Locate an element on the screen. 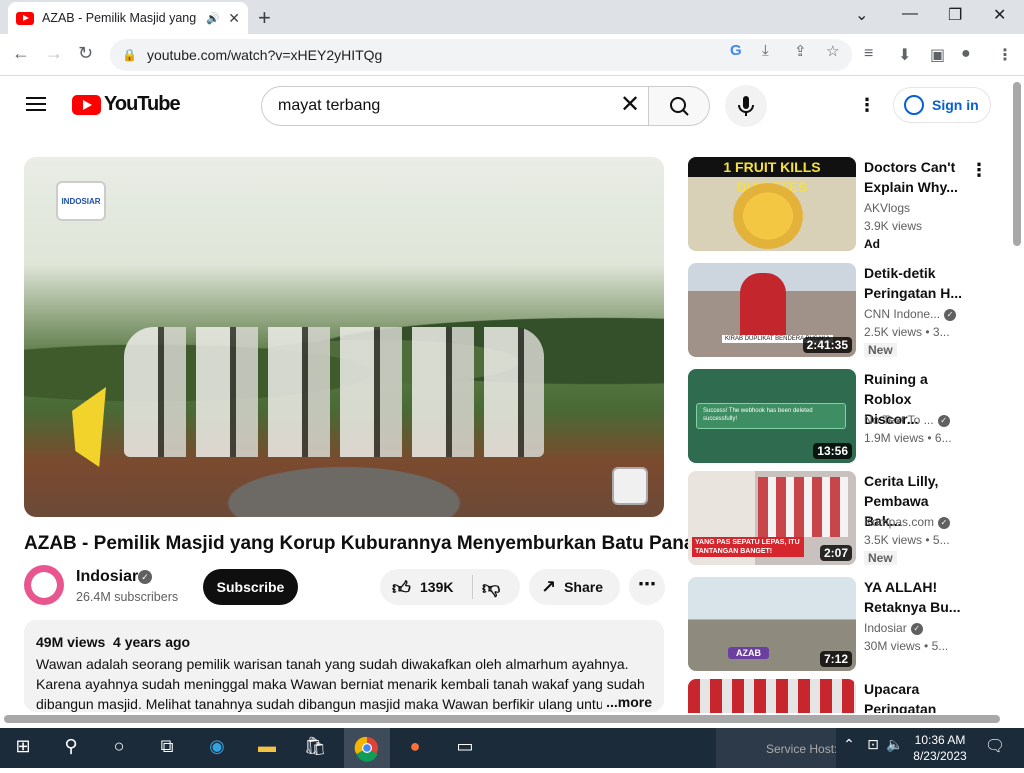 The width and height of the screenshot is (1024, 773). channel-name: Indosiar is located at coordinates (107, 577).